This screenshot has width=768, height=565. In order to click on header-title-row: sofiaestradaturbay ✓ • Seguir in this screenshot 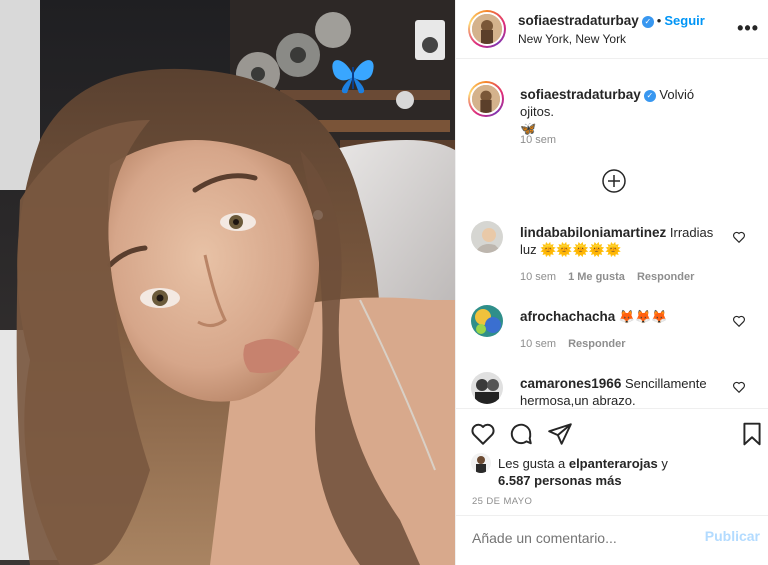, I will do `click(611, 21)`.